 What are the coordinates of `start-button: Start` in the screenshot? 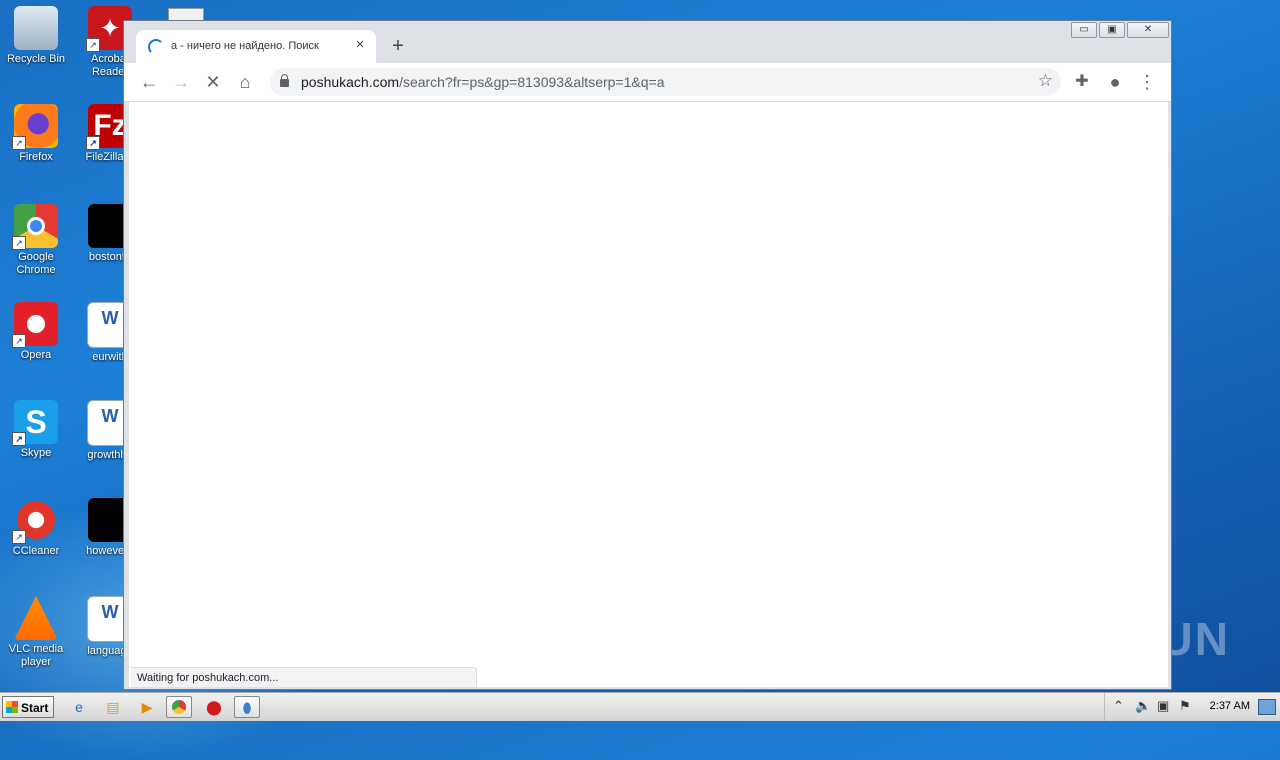 It's located at (28, 707).